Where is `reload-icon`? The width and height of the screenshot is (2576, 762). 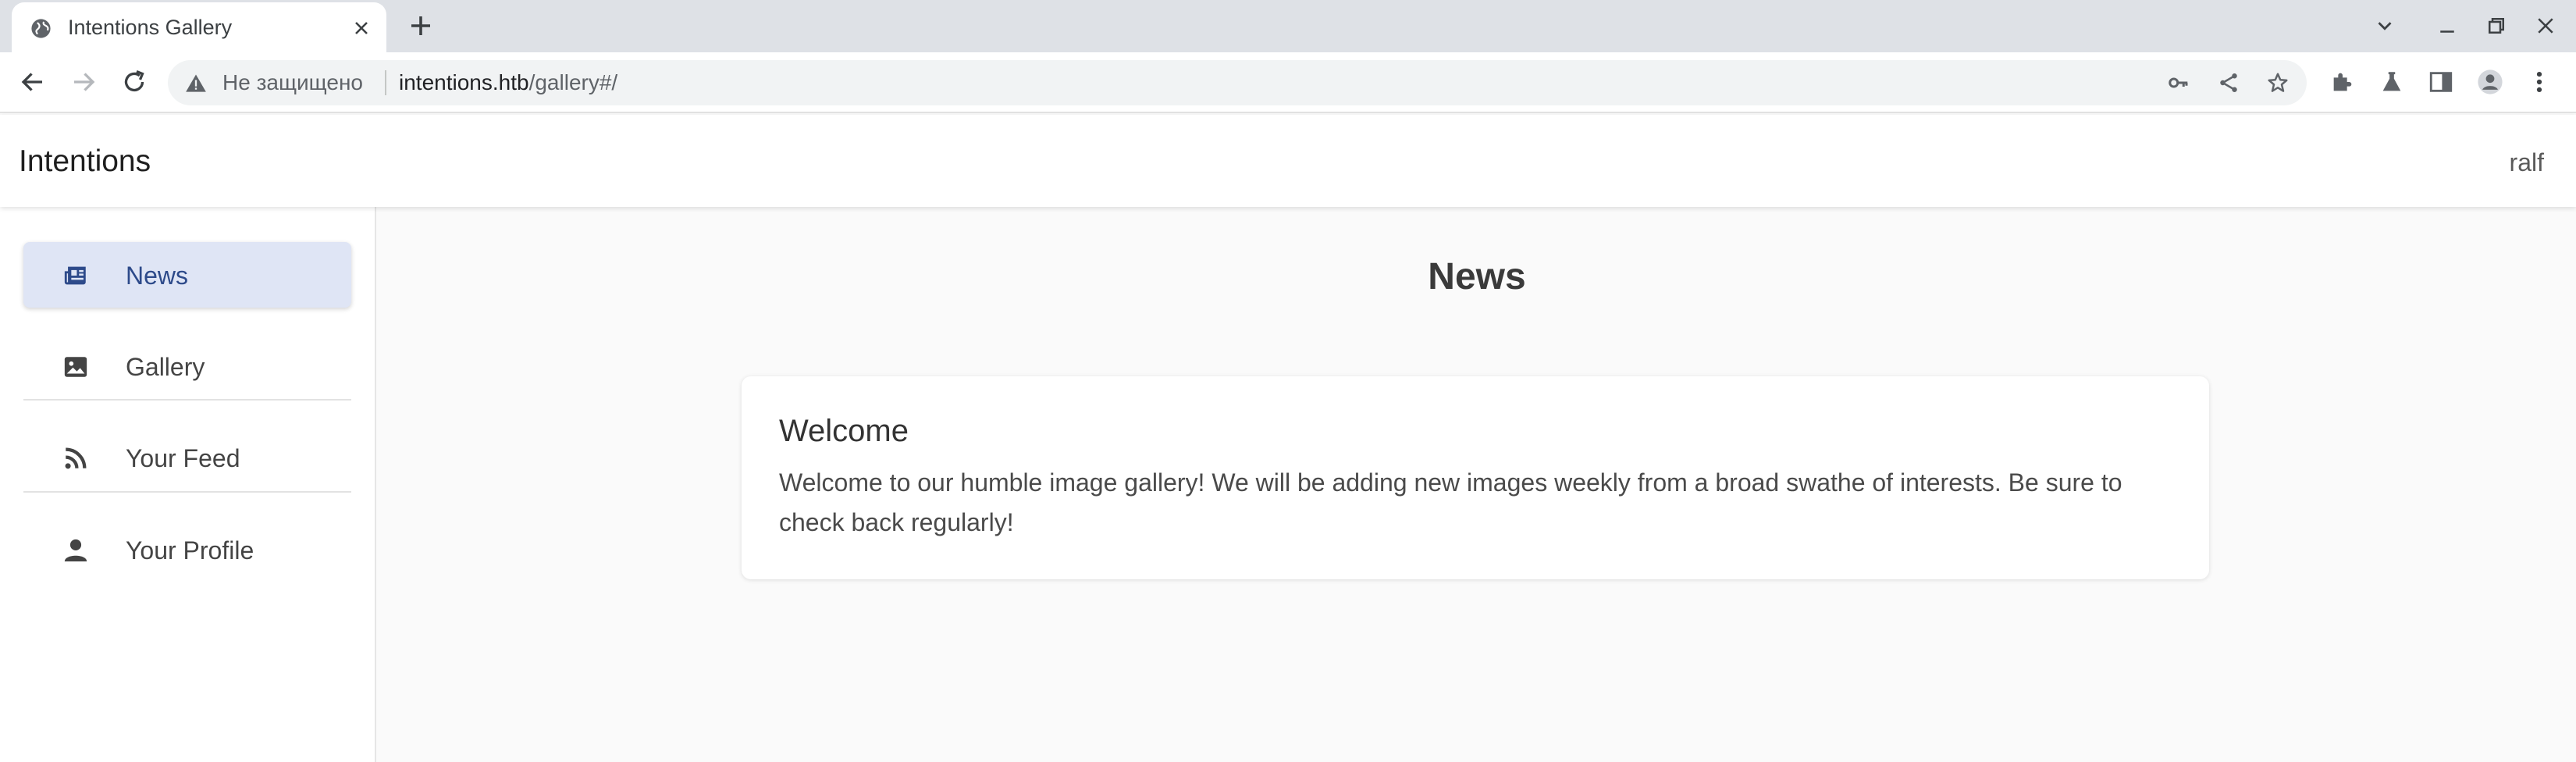
reload-icon is located at coordinates (134, 82).